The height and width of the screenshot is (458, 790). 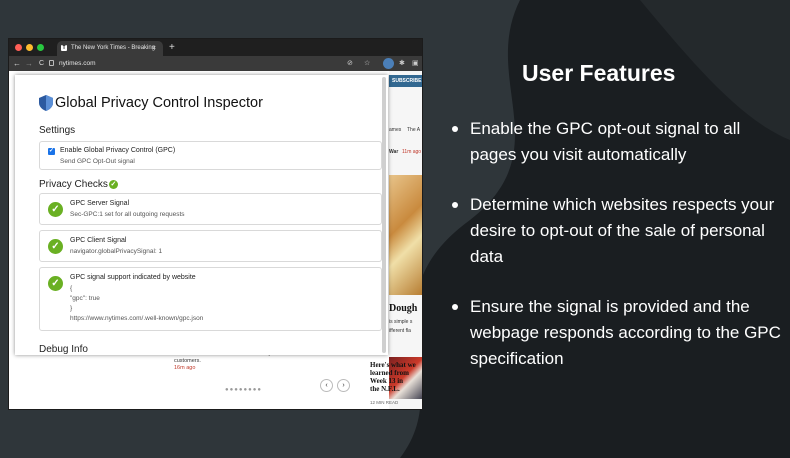 What do you see at coordinates (185, 368) in the screenshot?
I see `snippet-time: 16m ago` at bounding box center [185, 368].